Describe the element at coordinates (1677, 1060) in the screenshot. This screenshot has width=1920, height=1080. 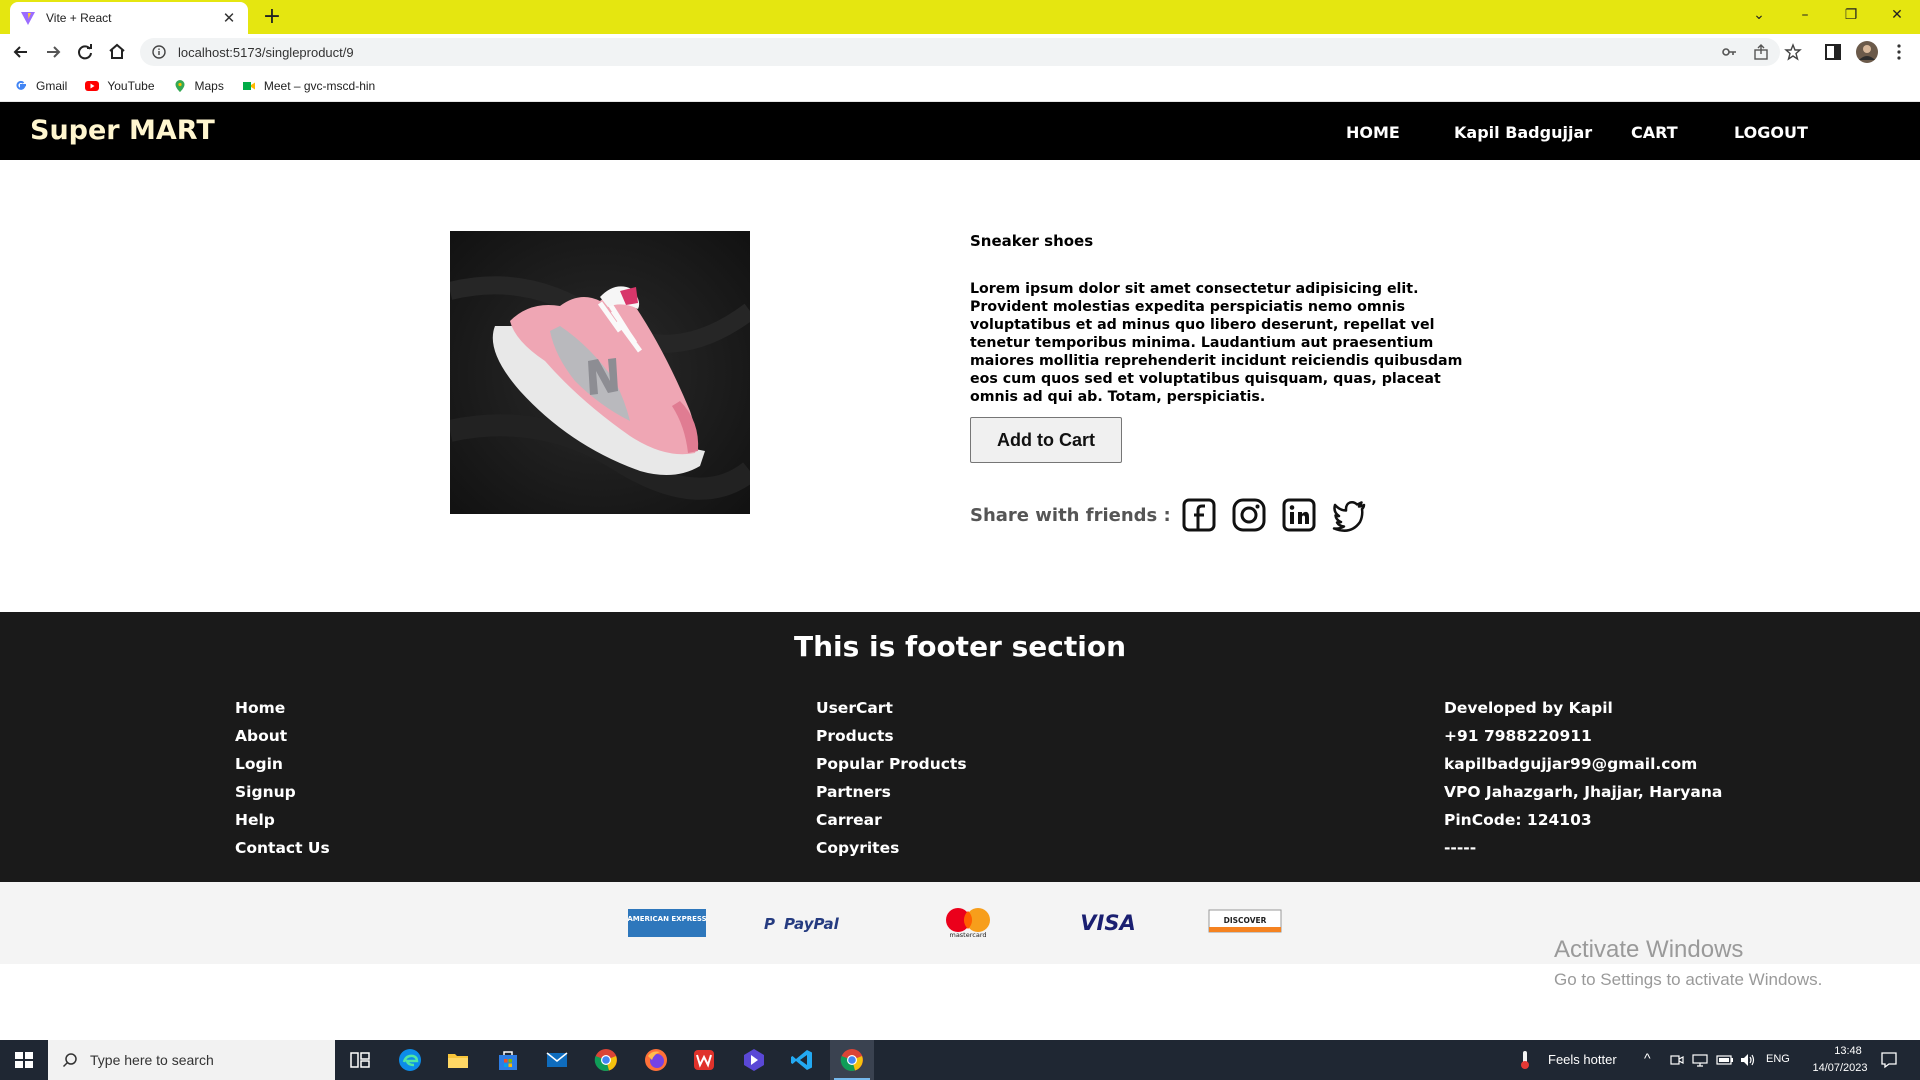
I see `meet-now-icon` at that location.